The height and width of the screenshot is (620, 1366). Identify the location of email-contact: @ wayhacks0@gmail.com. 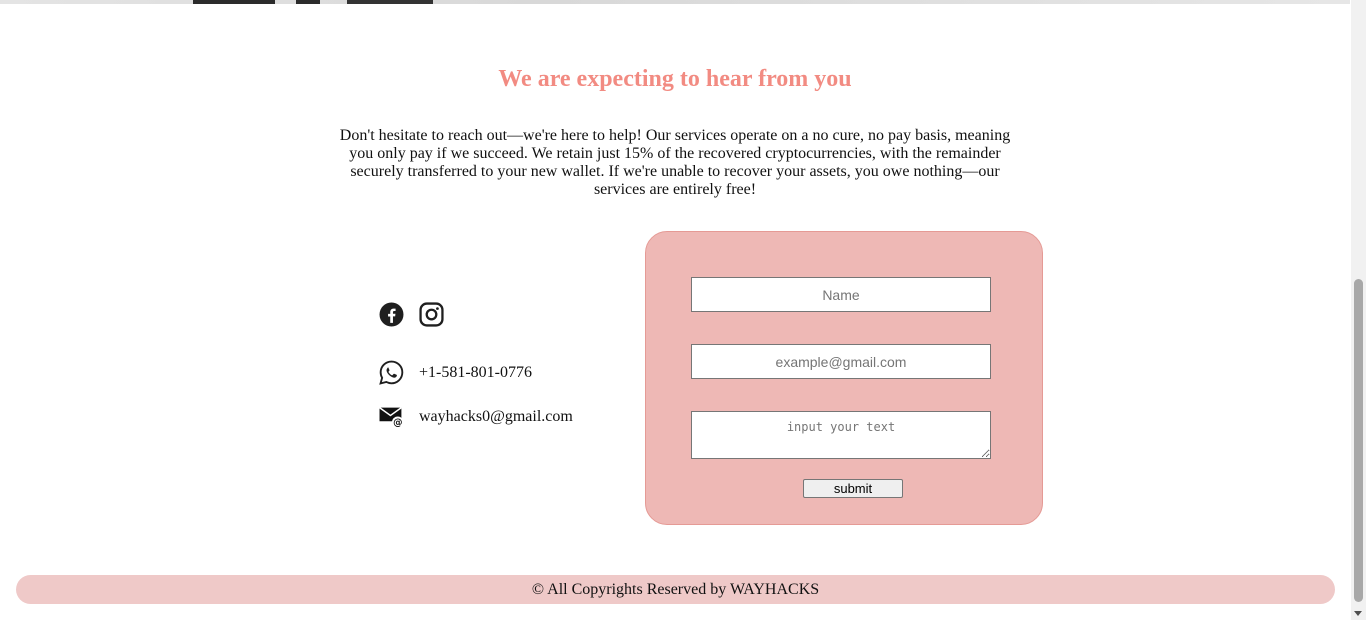
(476, 416).